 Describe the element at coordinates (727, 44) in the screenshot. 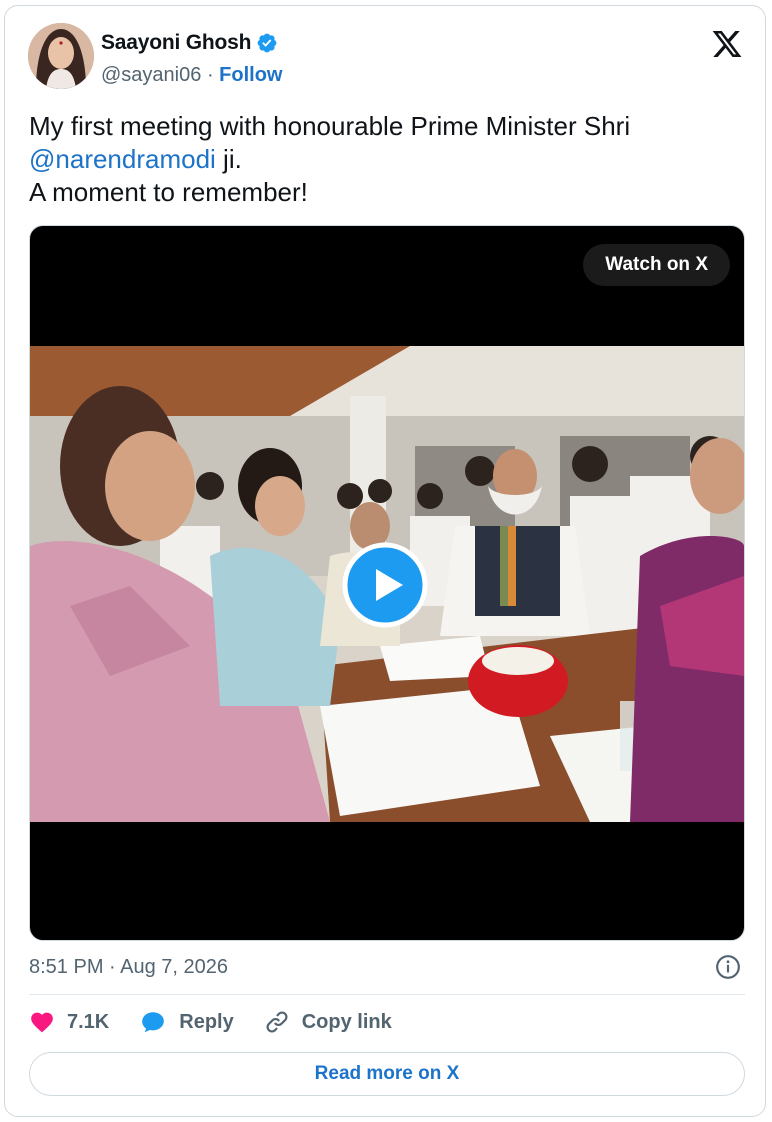

I see `x-logo-icon` at that location.